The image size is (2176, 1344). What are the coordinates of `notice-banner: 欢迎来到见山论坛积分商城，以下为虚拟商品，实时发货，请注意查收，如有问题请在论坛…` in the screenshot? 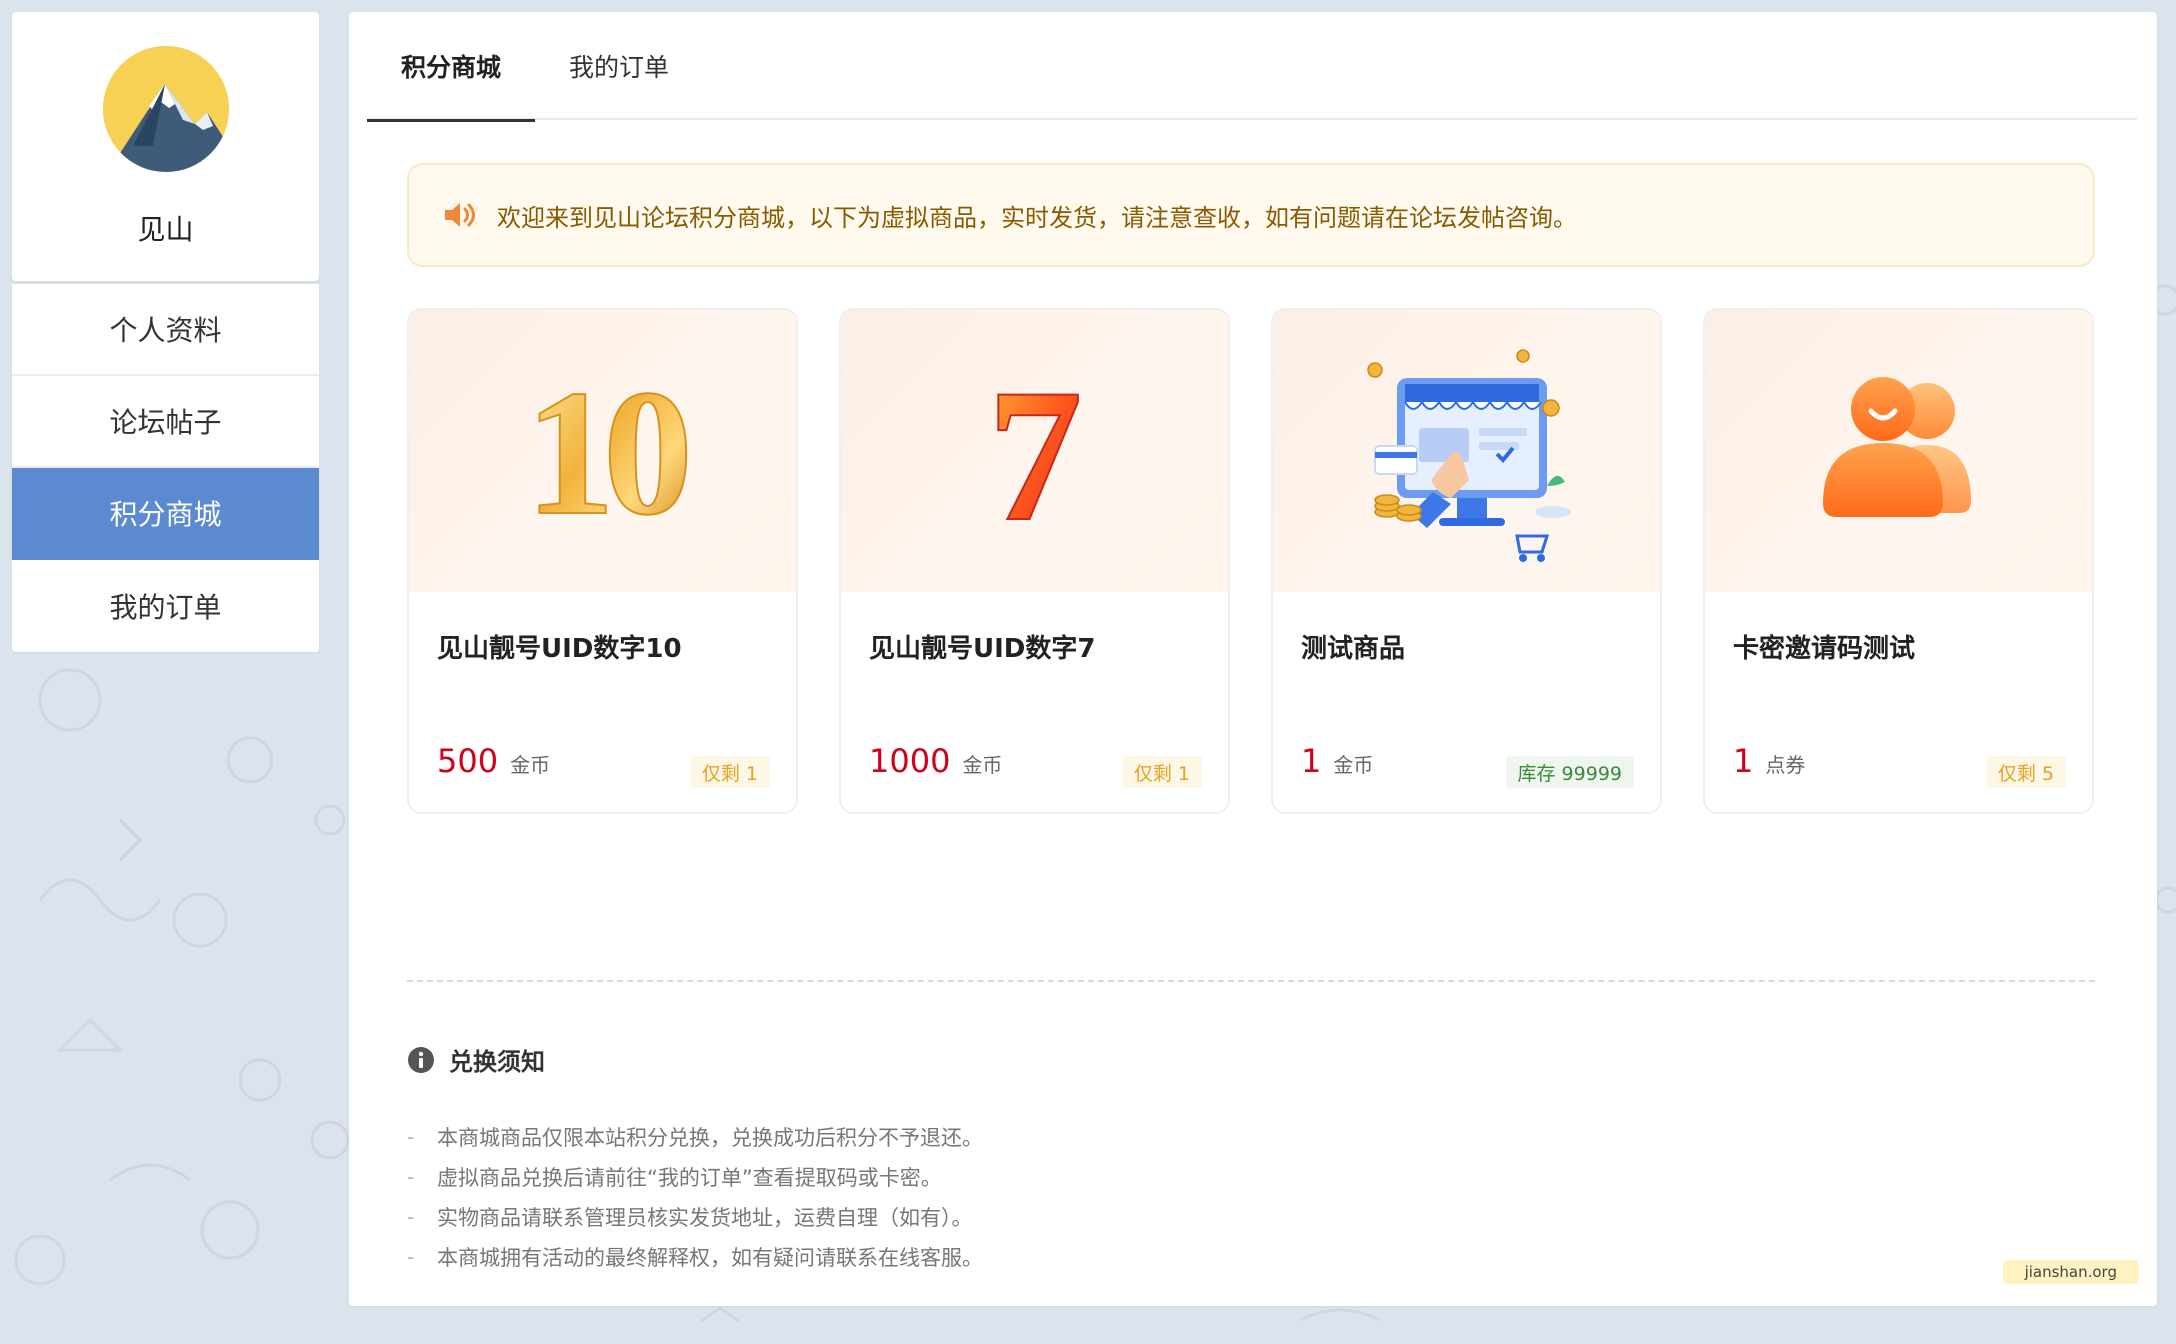 It's located at (1251, 215).